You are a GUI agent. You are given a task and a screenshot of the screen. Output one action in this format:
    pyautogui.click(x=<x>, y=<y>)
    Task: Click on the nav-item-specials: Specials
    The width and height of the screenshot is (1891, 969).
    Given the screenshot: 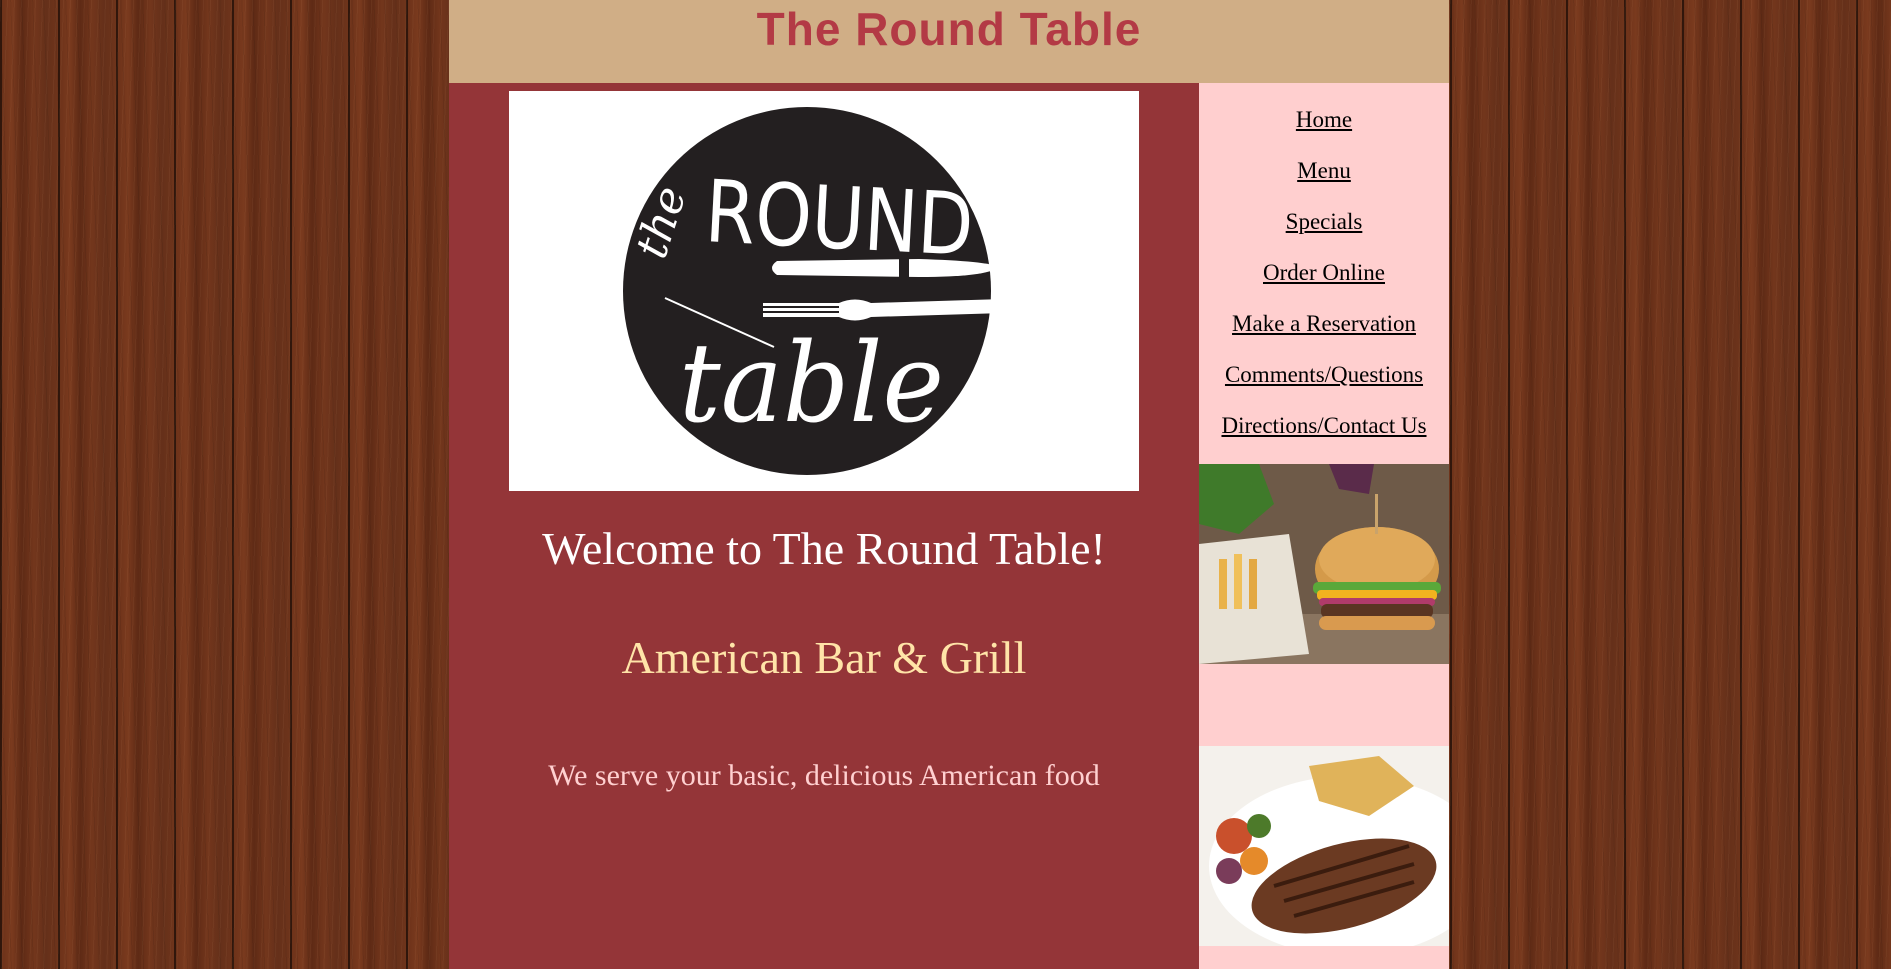 What is the action you would take?
    pyautogui.click(x=1324, y=230)
    